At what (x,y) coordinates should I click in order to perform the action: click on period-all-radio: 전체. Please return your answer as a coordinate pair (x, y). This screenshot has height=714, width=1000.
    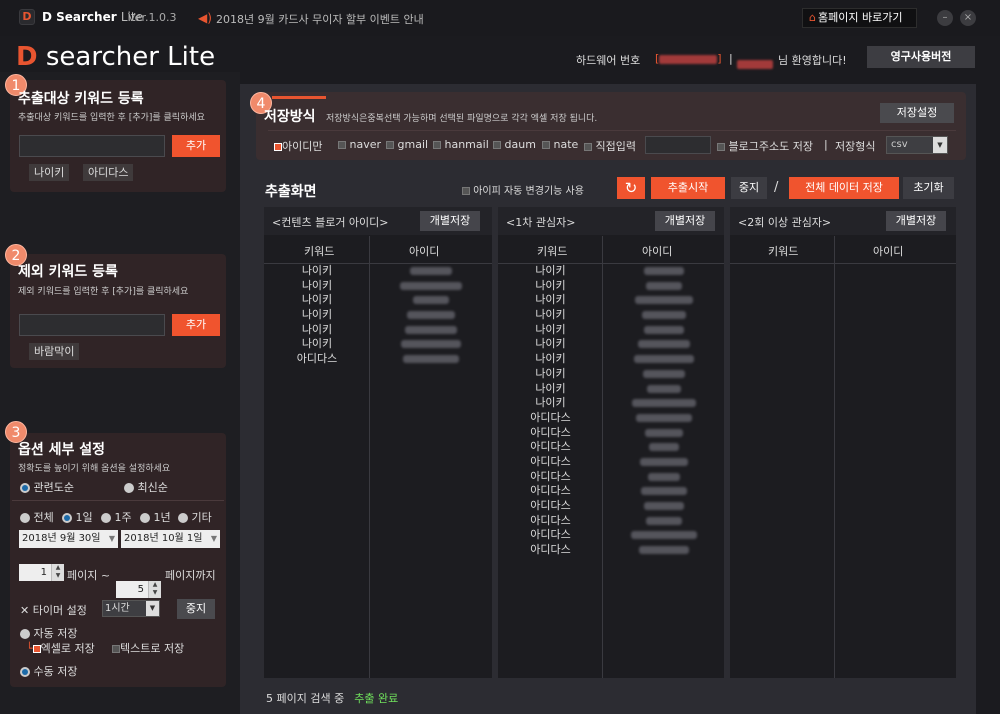
    Looking at the image, I should click on (37, 517).